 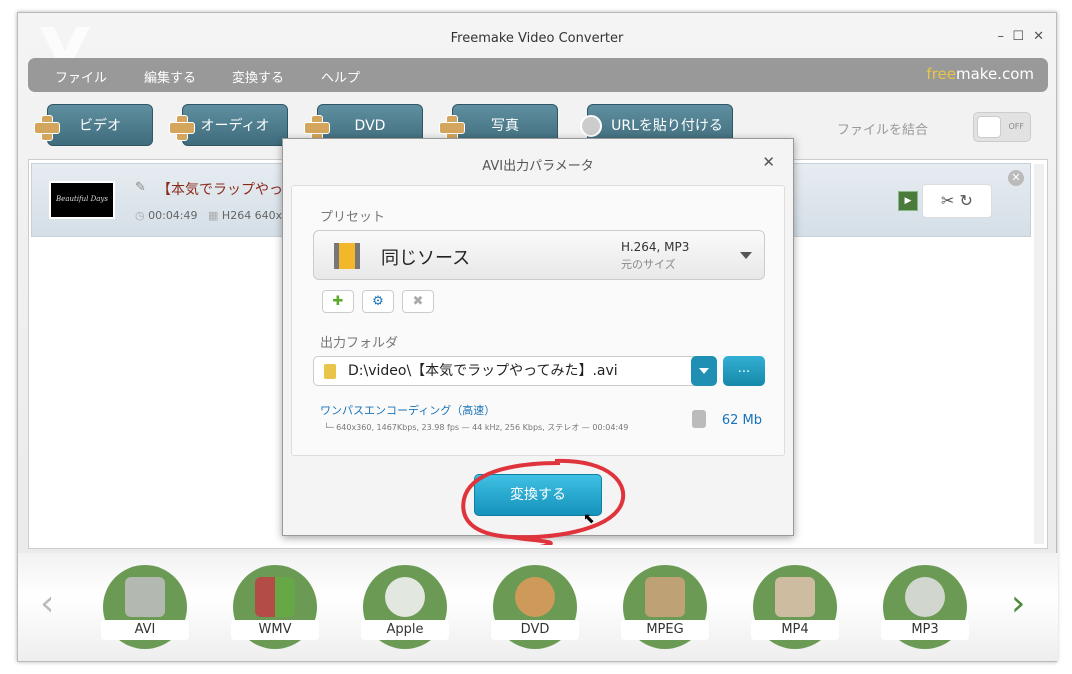 I want to click on scrollbar, so click(x=1039, y=354).